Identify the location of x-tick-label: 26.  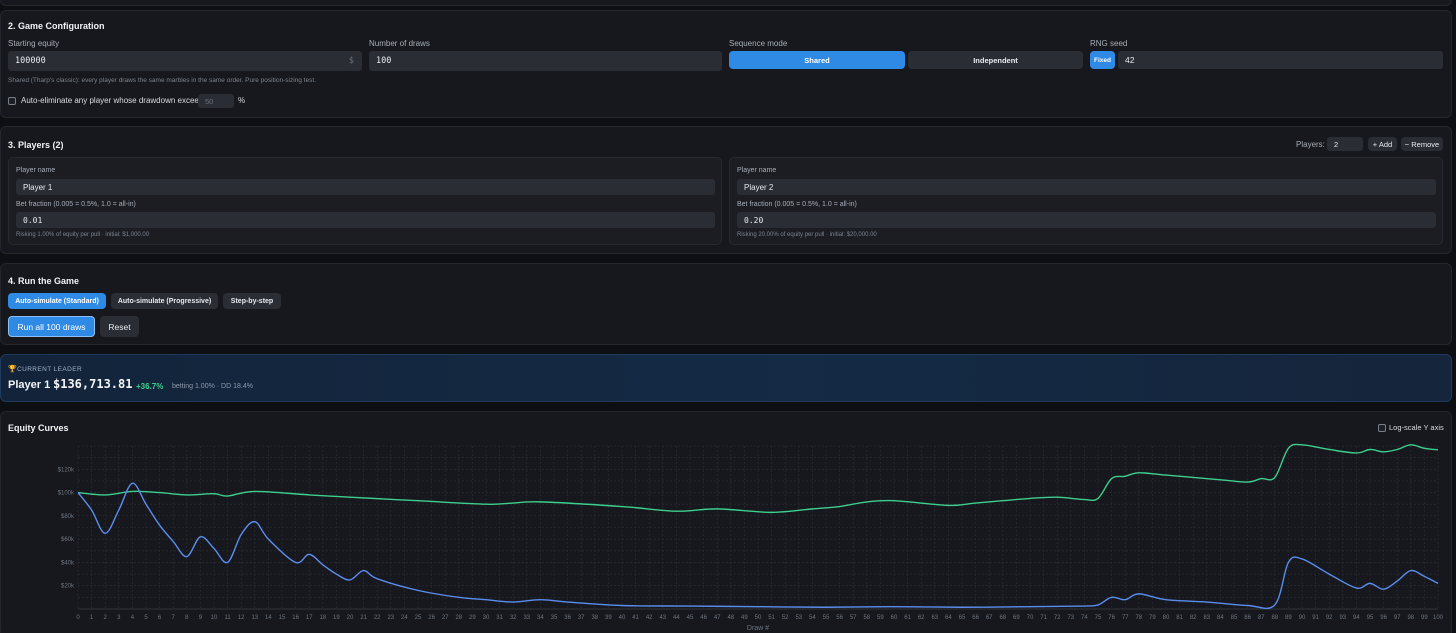
(431, 618).